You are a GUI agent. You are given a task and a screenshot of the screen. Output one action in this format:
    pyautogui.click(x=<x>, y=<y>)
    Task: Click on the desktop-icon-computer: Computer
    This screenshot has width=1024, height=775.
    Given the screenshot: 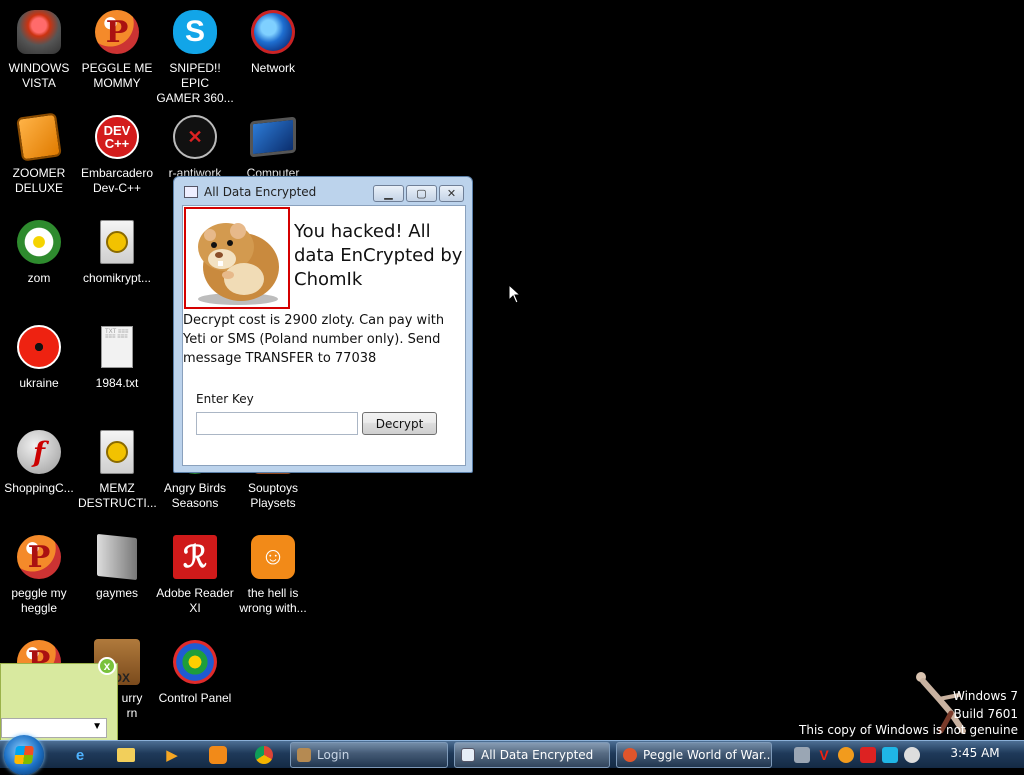 What is the action you would take?
    pyautogui.click(x=273, y=147)
    